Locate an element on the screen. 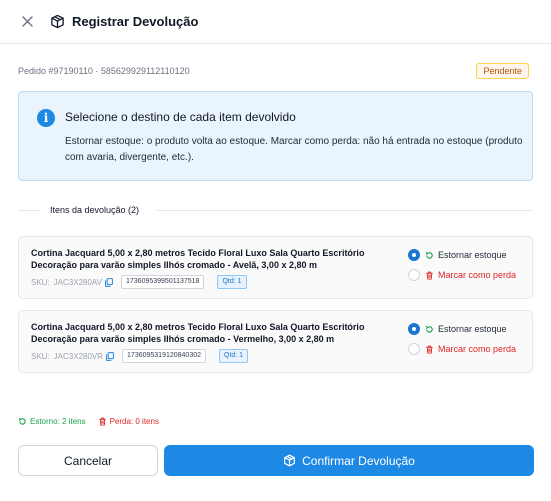  restock-summary: Estorno: 2 itens is located at coordinates (52, 421).